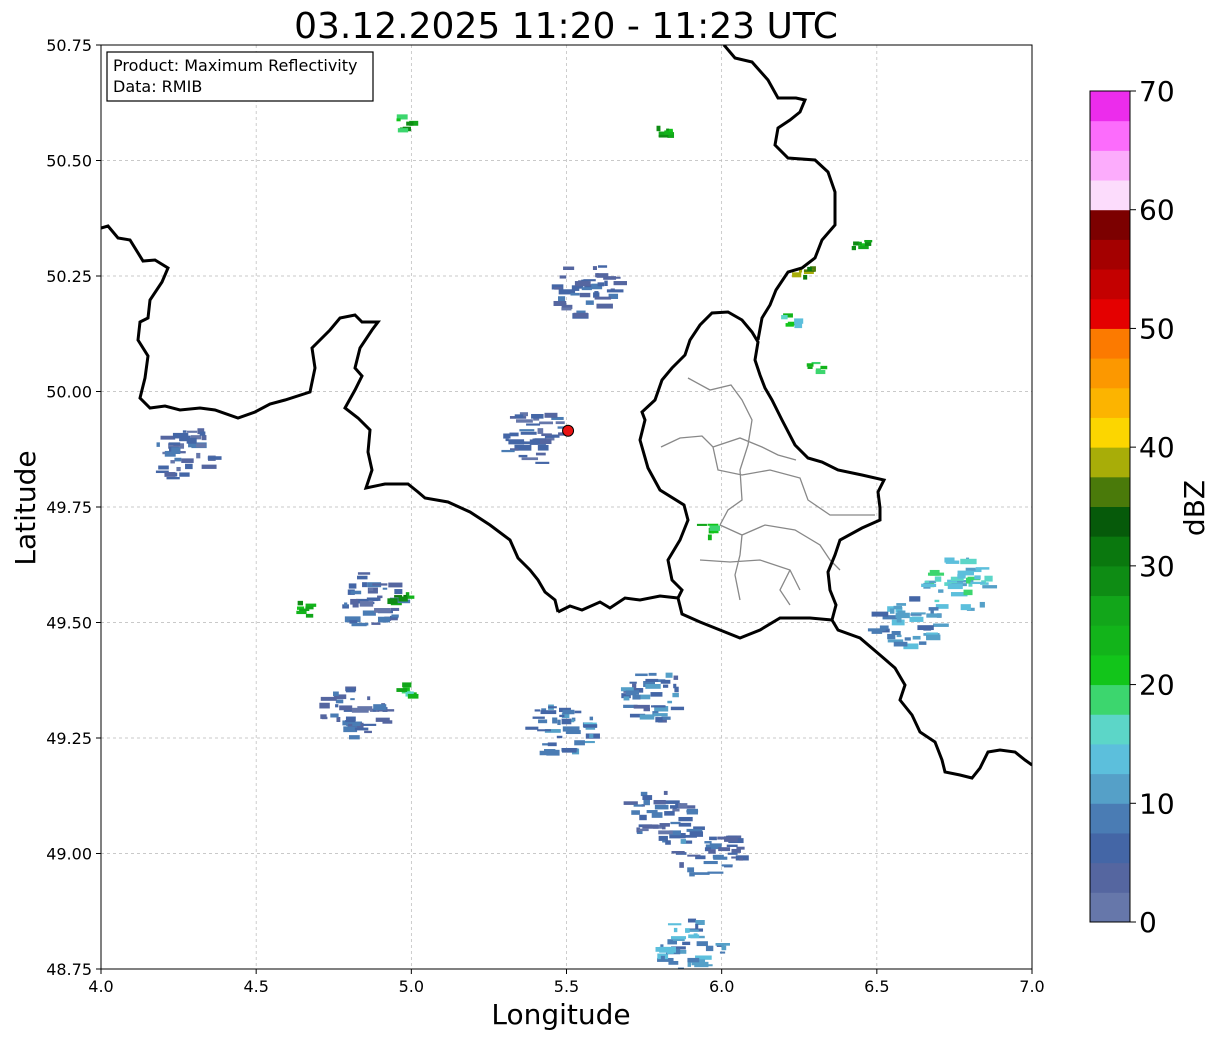 This screenshot has width=1219, height=1044. I want to click on x-axis-label: Longitude, so click(560, 1014).